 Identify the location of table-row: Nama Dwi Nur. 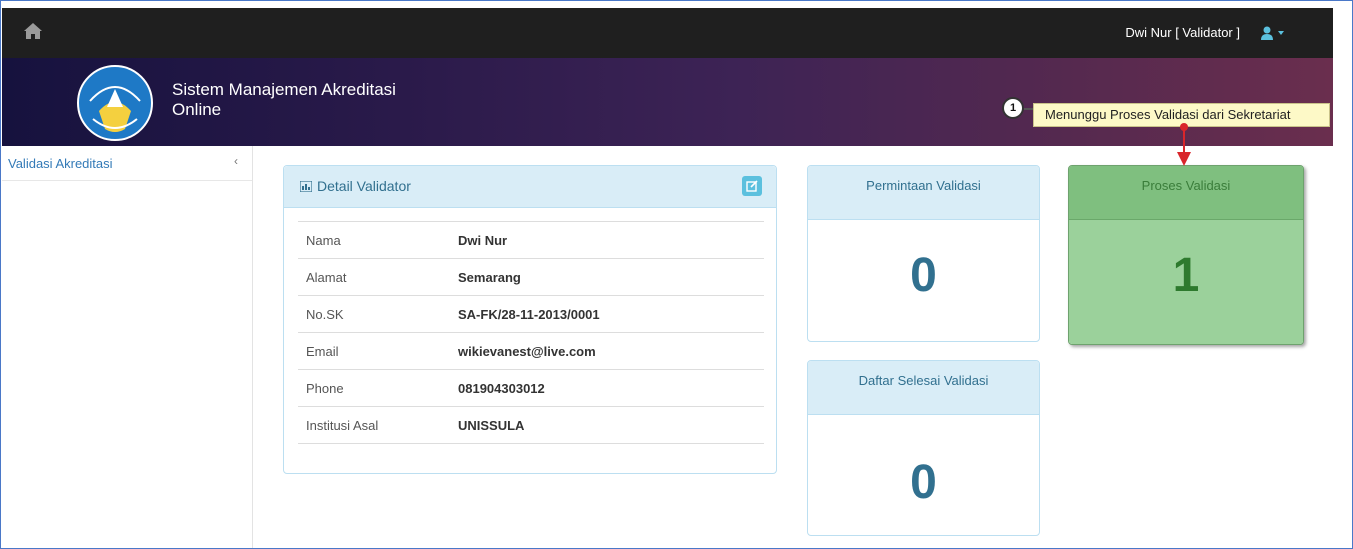
(531, 240).